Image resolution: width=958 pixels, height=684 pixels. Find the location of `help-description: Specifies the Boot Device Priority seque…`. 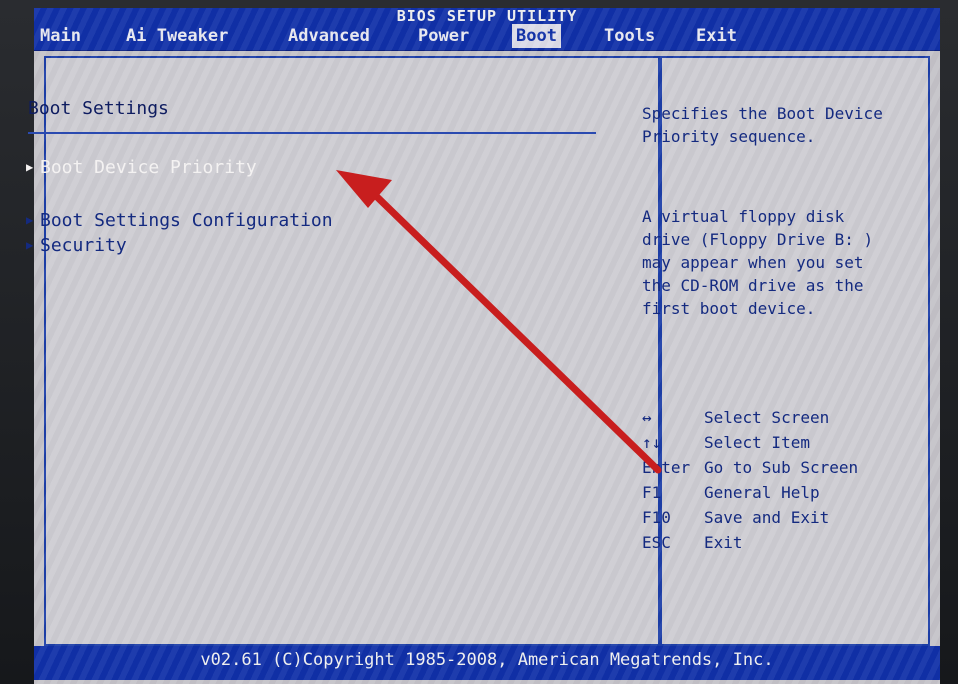

help-description: Specifies the Boot Device Priority seque… is located at coordinates (762, 125).